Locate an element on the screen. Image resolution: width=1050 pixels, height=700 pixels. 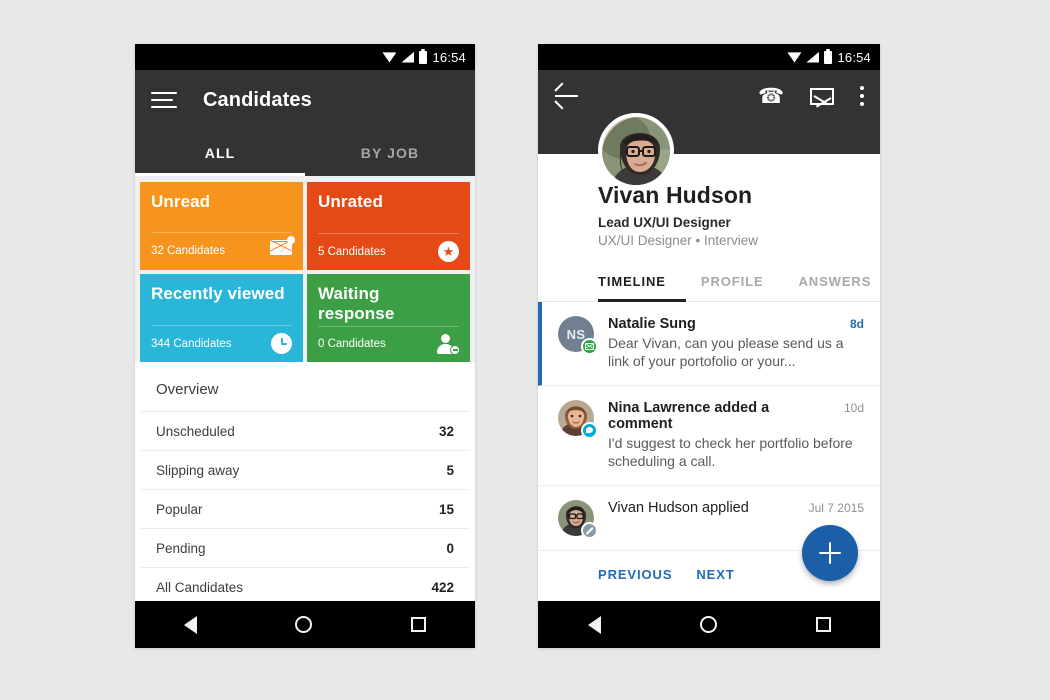
overview-label: Popular is located at coordinates (179, 509).